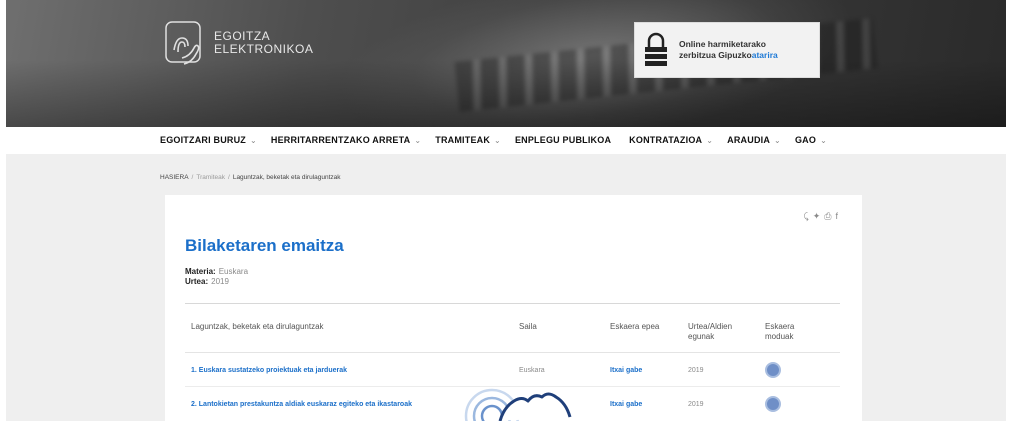  What do you see at coordinates (836, 216) in the screenshot?
I see `facebook-icon: f` at bounding box center [836, 216].